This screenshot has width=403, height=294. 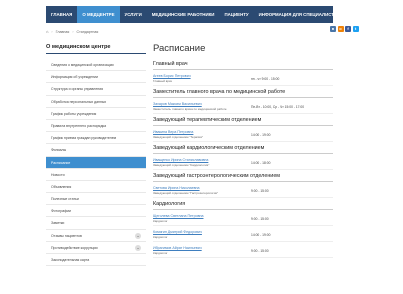 I want to click on sidebar-item: Правила внутреннего распорядка, so click(x=96, y=126).